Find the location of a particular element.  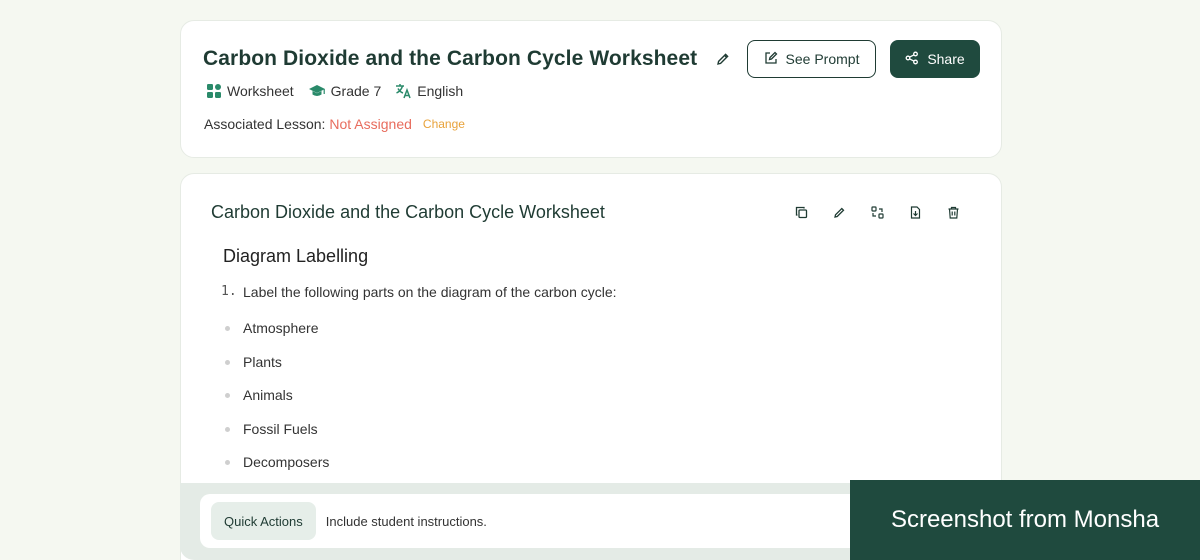

share-button: Share is located at coordinates (935, 59).